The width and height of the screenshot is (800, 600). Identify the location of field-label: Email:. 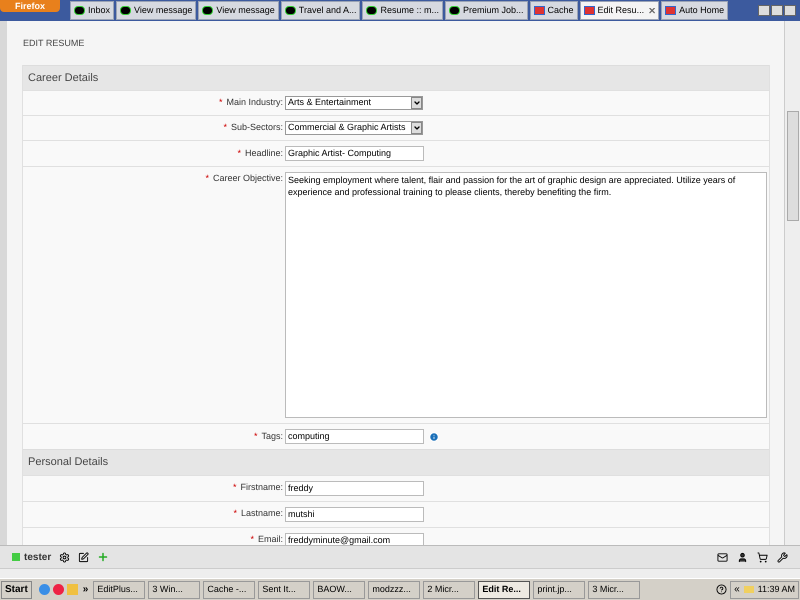
(270, 539).